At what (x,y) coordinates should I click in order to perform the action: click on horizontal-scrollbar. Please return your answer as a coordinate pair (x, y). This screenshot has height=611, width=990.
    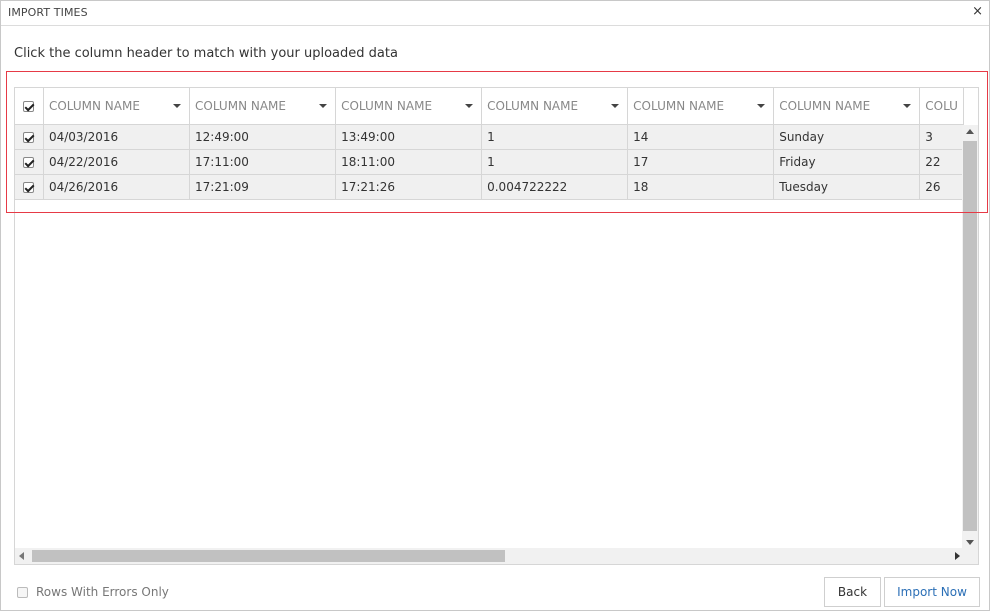
    Looking at the image, I should click on (489, 556).